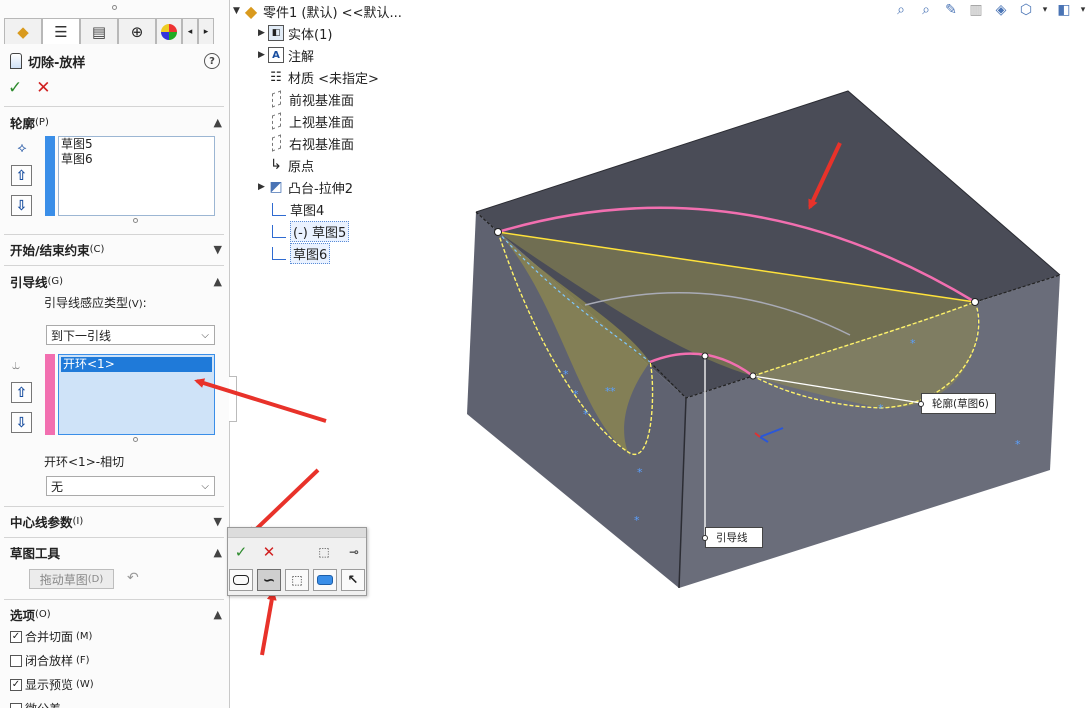  What do you see at coordinates (951, 10) in the screenshot?
I see `previous-view-icon: ✎` at bounding box center [951, 10].